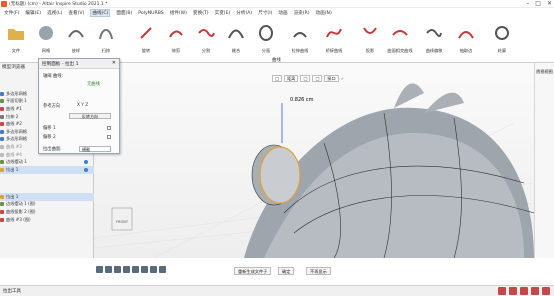 The image size is (554, 296). Describe the element at coordinates (4, 3) in the screenshot. I see `app-logo-icon` at that location.